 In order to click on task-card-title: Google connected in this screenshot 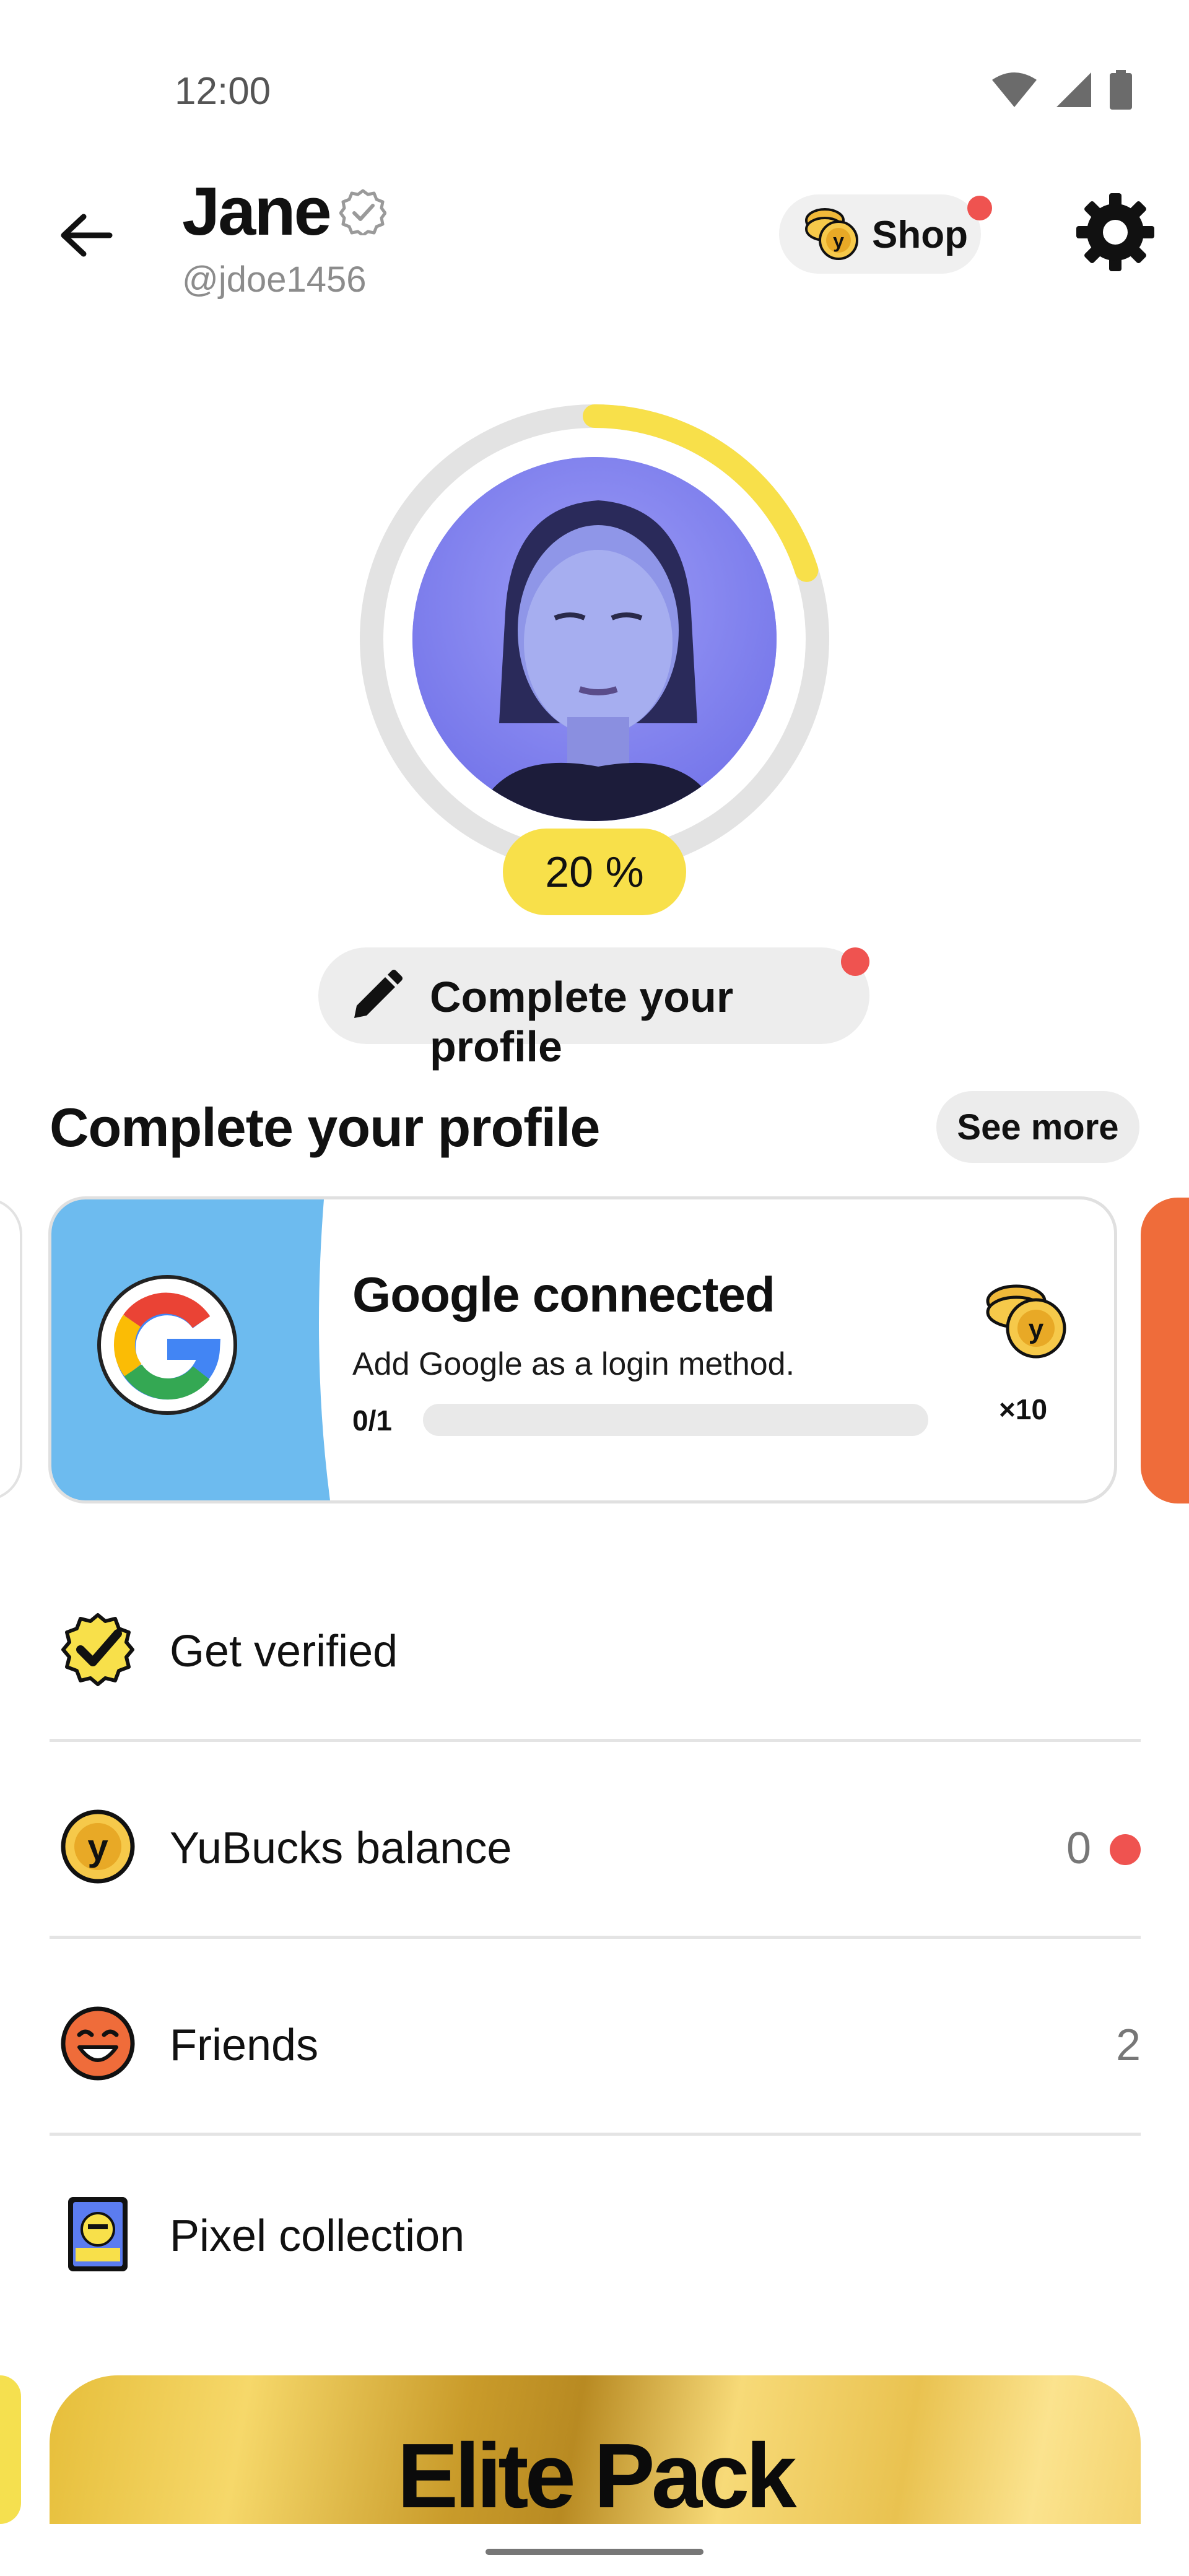, I will do `click(563, 1294)`.